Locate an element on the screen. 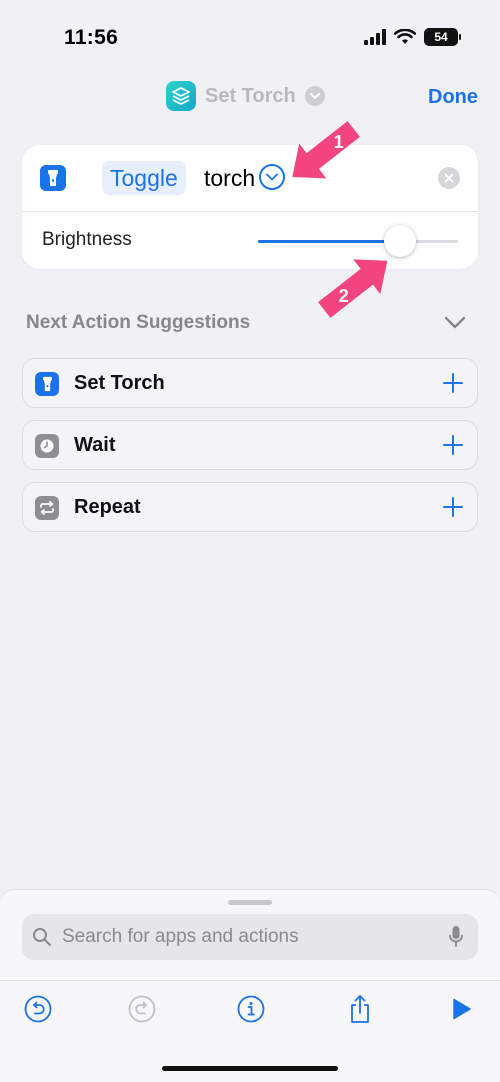 The image size is (500, 1082). home-indicator is located at coordinates (250, 1068).